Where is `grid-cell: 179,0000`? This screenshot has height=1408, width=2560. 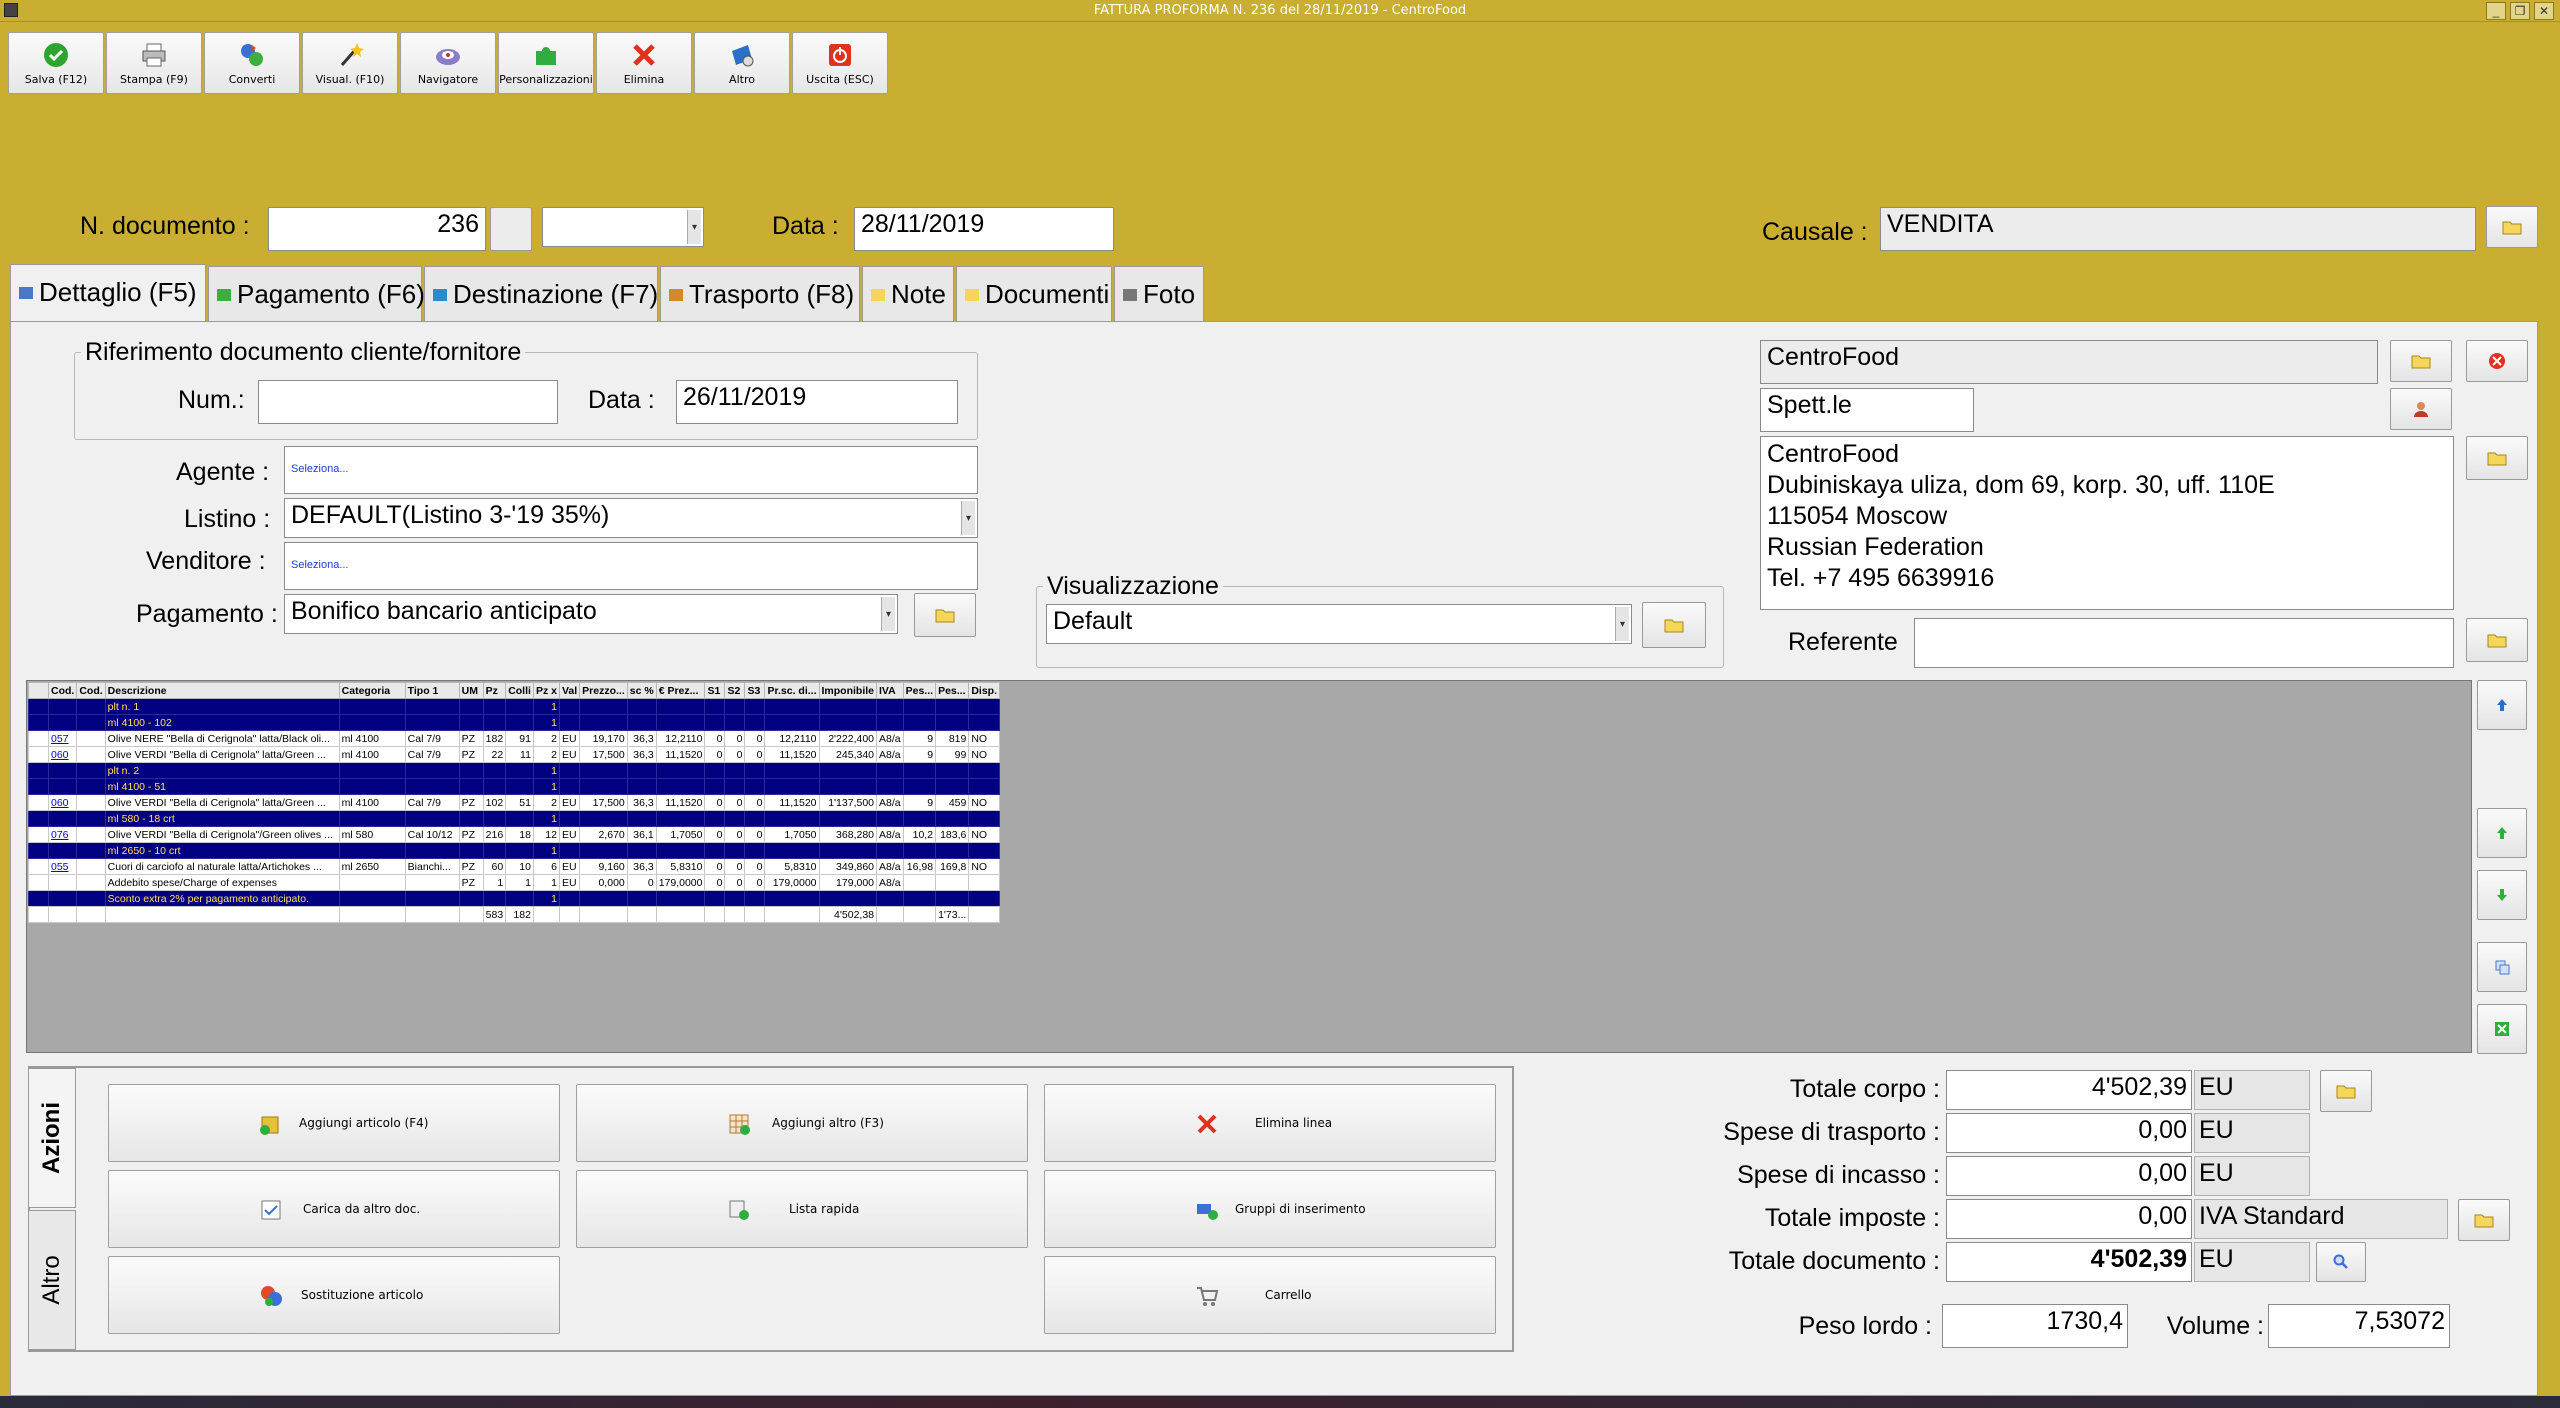
grid-cell: 179,0000 is located at coordinates (792, 882).